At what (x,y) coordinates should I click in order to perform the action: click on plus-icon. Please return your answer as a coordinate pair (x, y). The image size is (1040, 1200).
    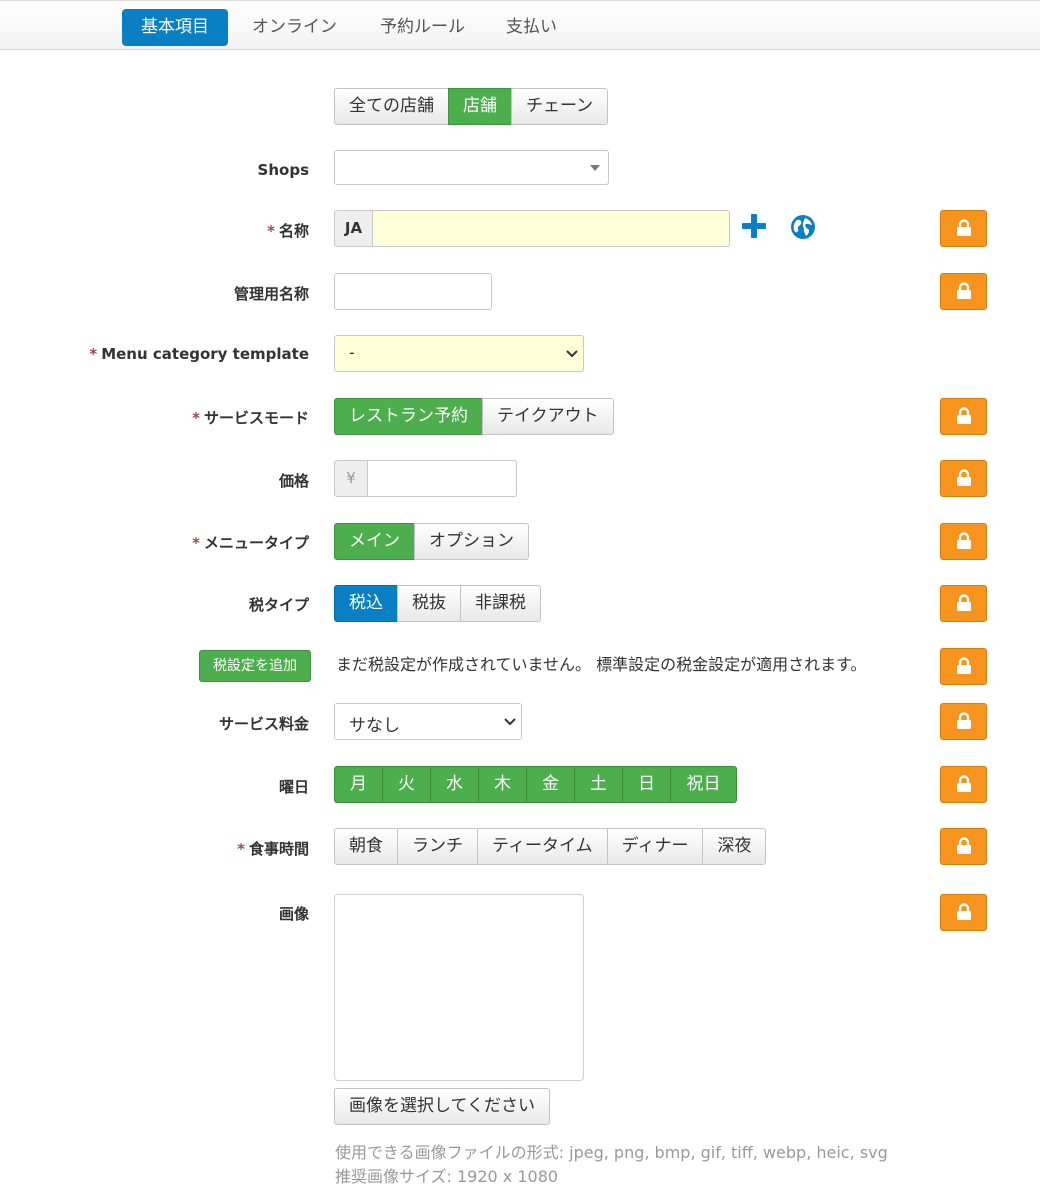
    Looking at the image, I should click on (754, 228).